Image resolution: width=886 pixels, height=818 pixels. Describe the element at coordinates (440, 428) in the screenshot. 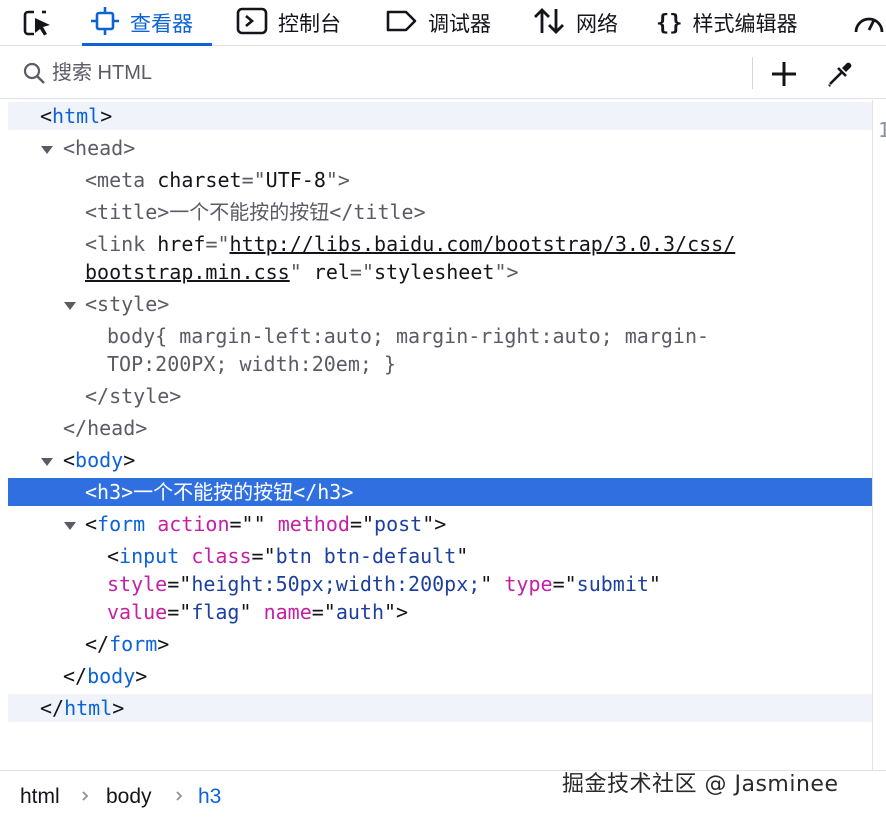

I see `tree-node-head-close: </head>` at that location.